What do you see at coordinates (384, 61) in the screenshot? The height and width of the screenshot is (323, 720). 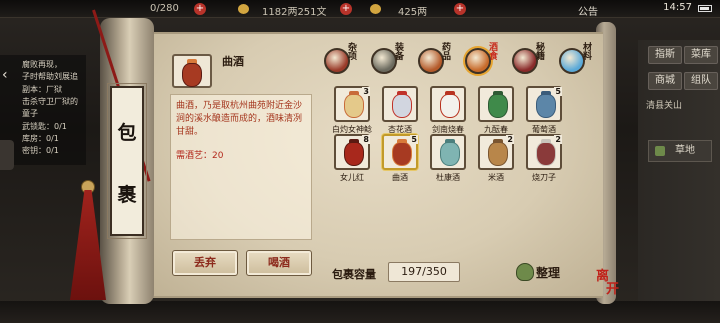 I see `equipment-icon` at bounding box center [384, 61].